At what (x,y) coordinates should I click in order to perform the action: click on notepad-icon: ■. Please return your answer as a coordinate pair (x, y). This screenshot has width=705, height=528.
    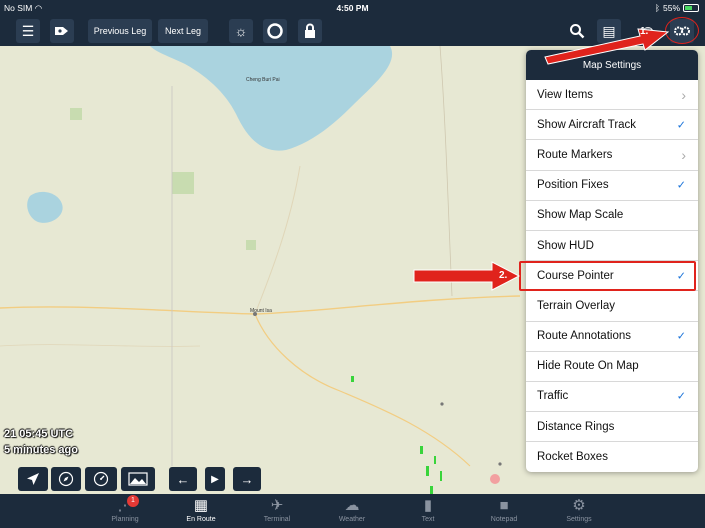
    Looking at the image, I should click on (504, 505).